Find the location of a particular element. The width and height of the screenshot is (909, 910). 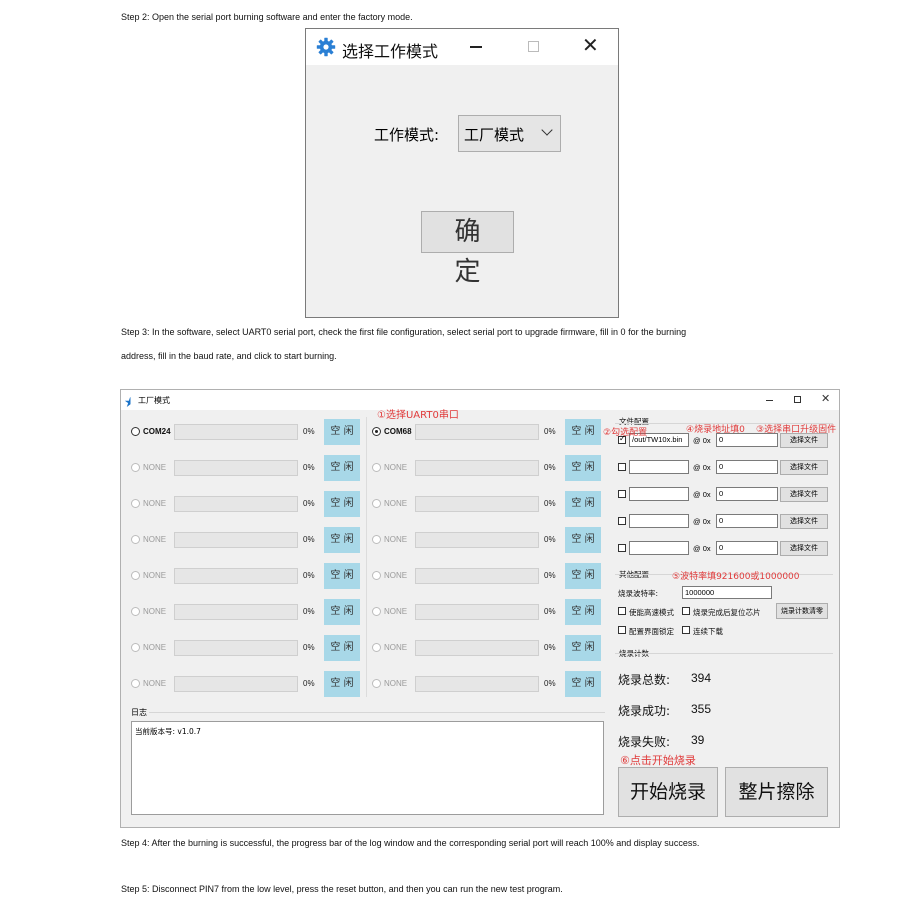

clear-count-button: 烧录计数清零 is located at coordinates (802, 611).